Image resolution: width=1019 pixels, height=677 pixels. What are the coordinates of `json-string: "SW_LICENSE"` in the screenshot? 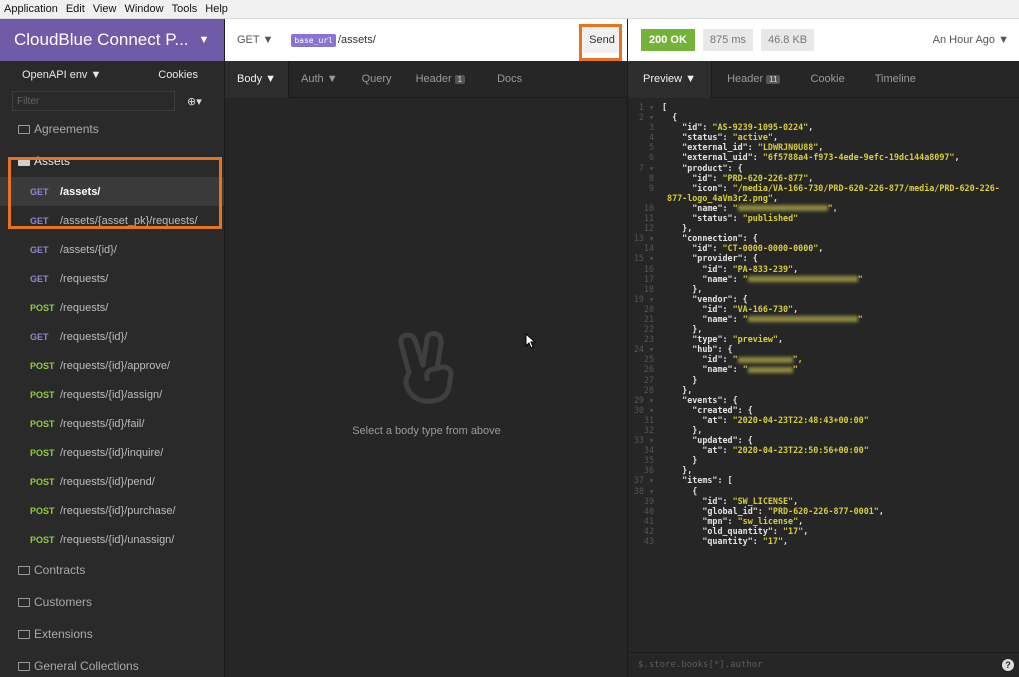 It's located at (763, 500).